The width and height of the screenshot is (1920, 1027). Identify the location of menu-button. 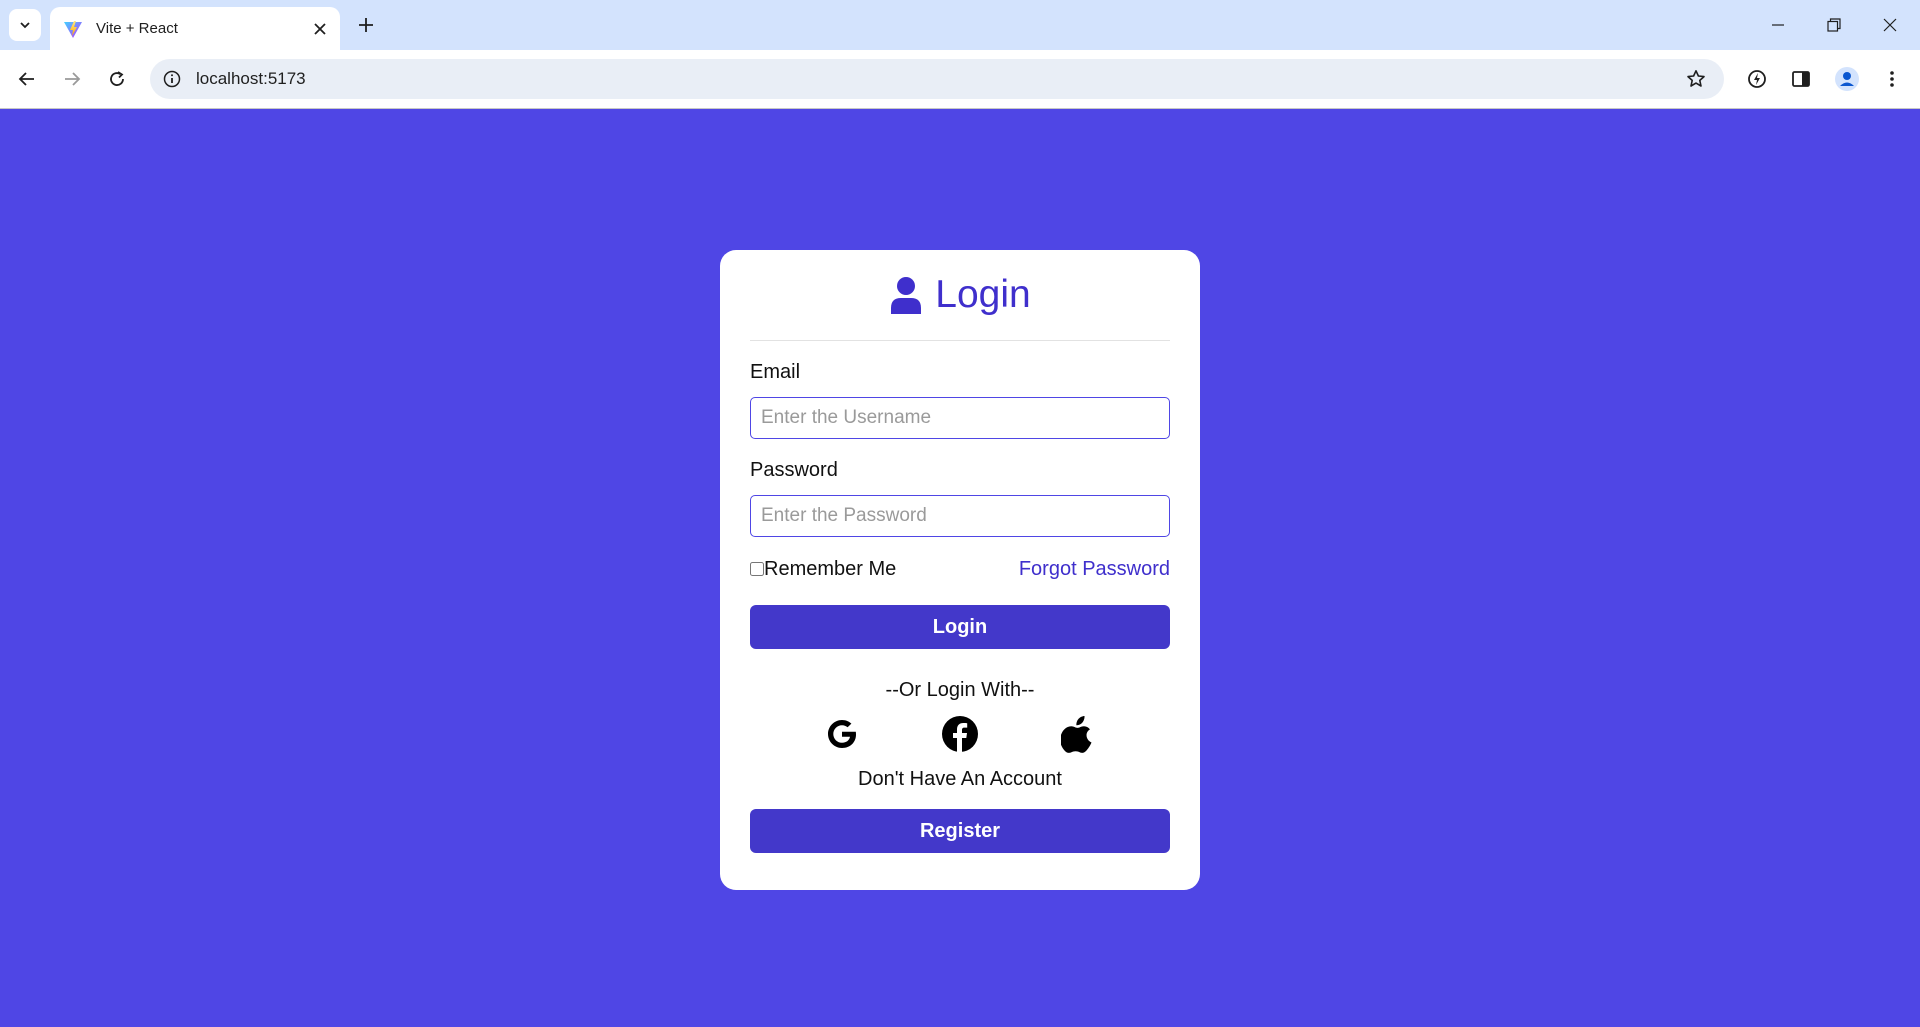
(1892, 79).